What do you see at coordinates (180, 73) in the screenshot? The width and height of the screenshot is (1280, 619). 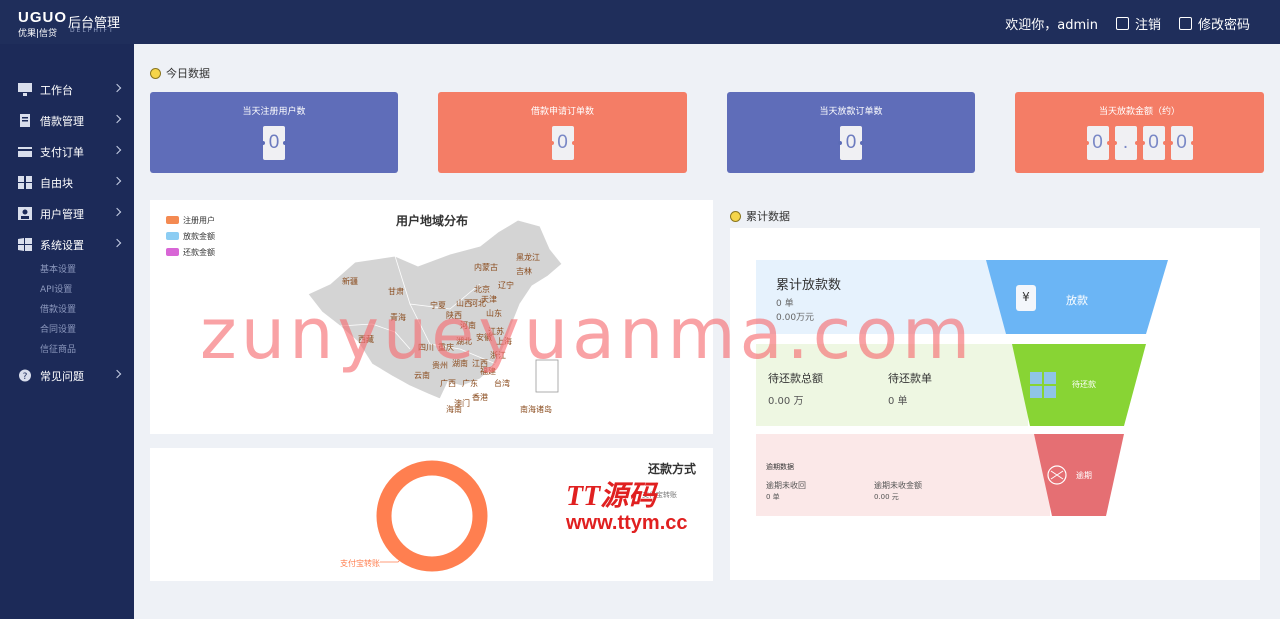 I see `today-section-header: 今日数据` at bounding box center [180, 73].